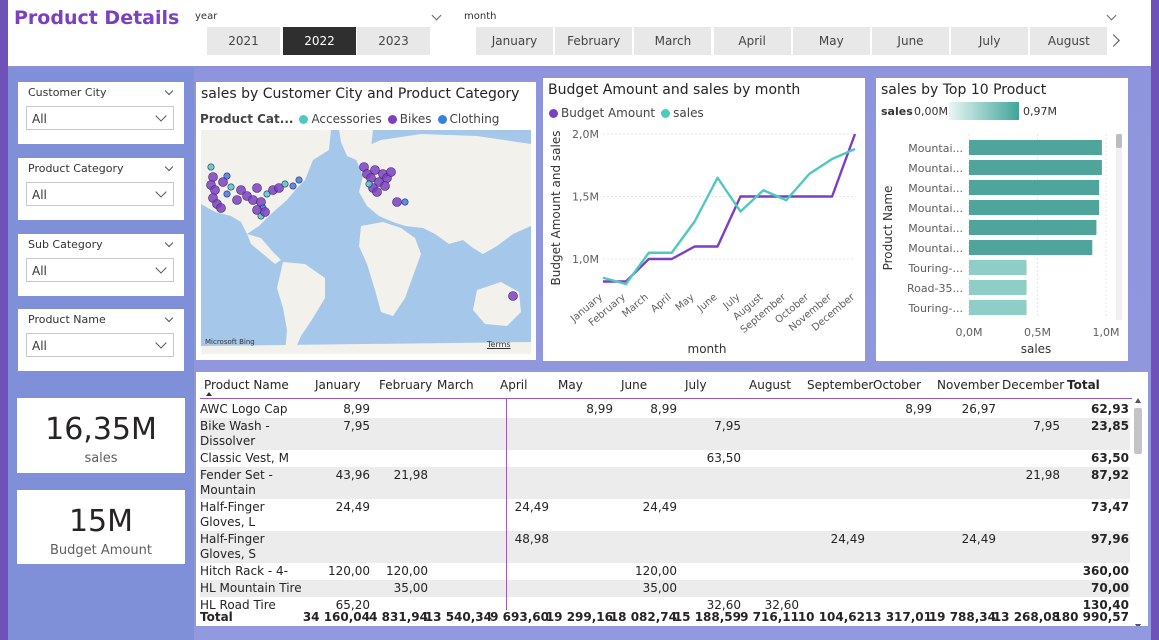 The height and width of the screenshot is (640, 1159). I want to click on year-slicer-chevron-icon, so click(436, 15).